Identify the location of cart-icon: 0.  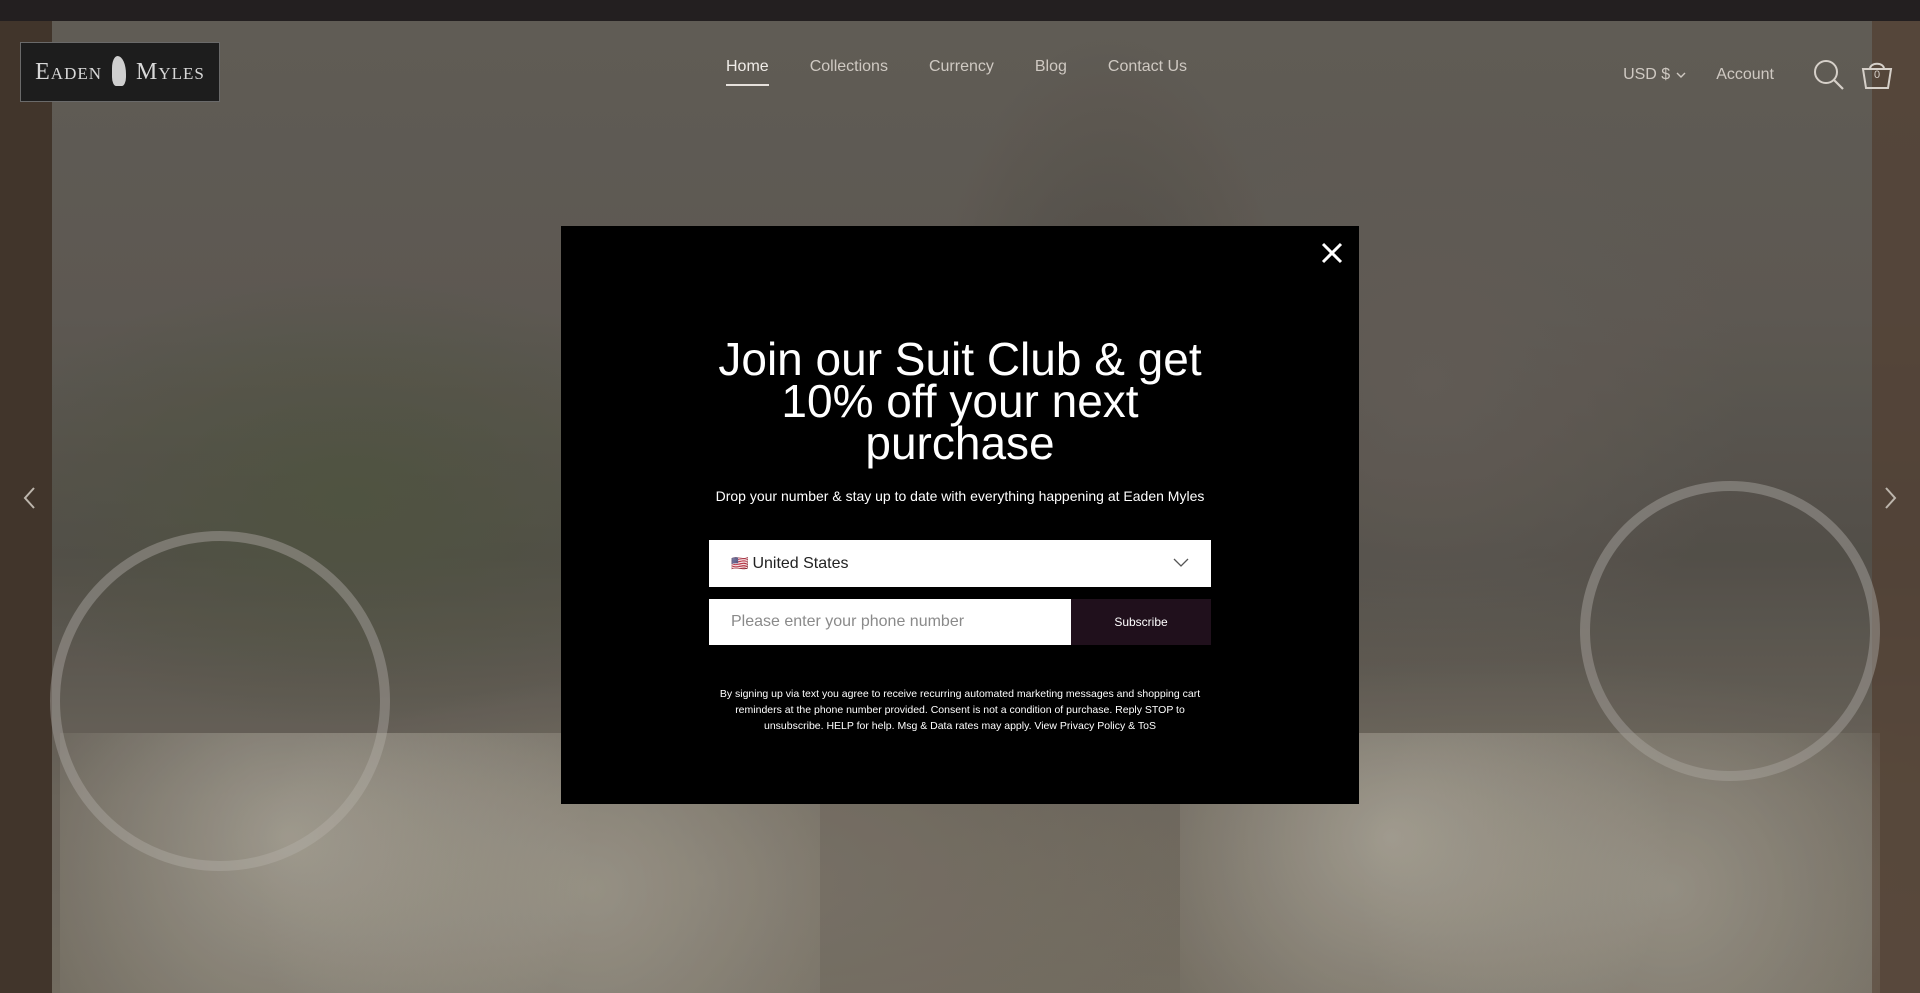
(1877, 75).